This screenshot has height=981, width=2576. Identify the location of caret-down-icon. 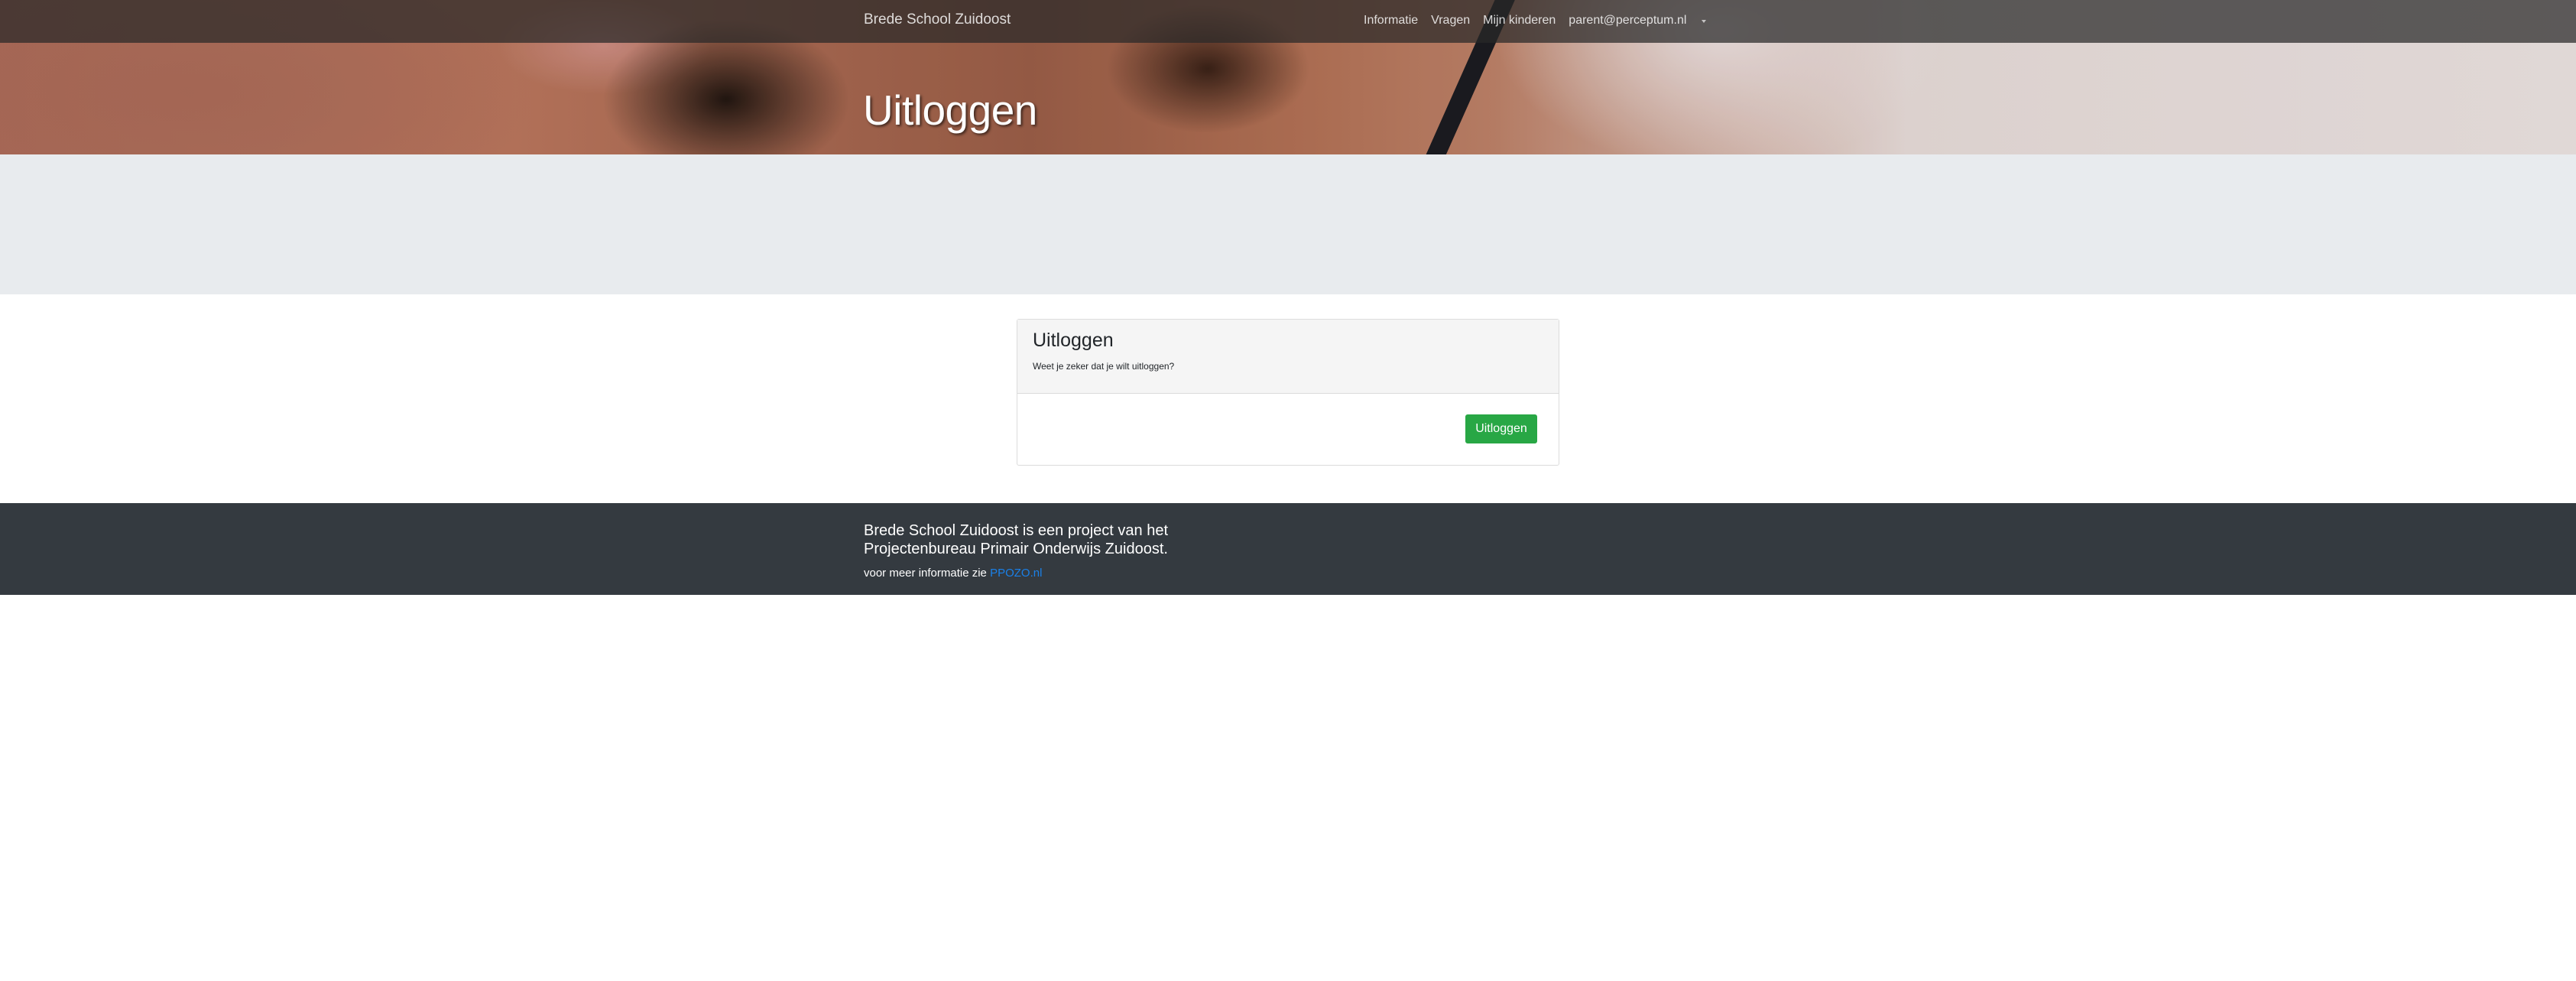
(1705, 21).